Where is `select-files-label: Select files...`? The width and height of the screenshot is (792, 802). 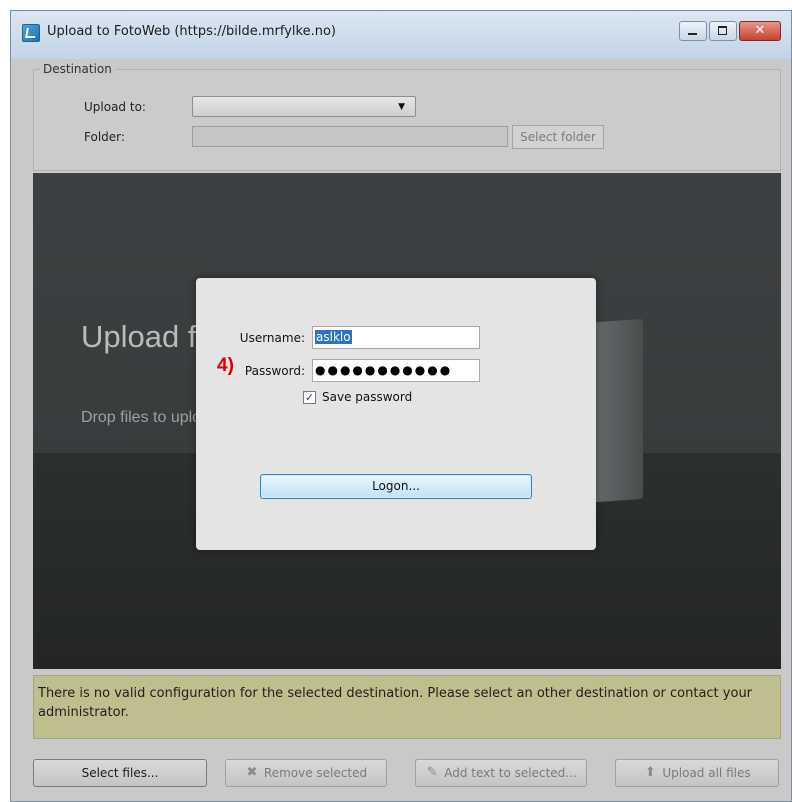 select-files-label: Select files... is located at coordinates (120, 773).